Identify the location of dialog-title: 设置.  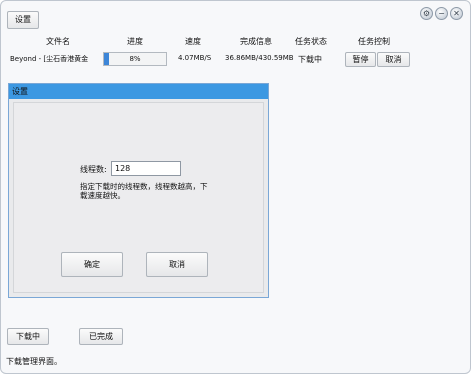
(138, 91).